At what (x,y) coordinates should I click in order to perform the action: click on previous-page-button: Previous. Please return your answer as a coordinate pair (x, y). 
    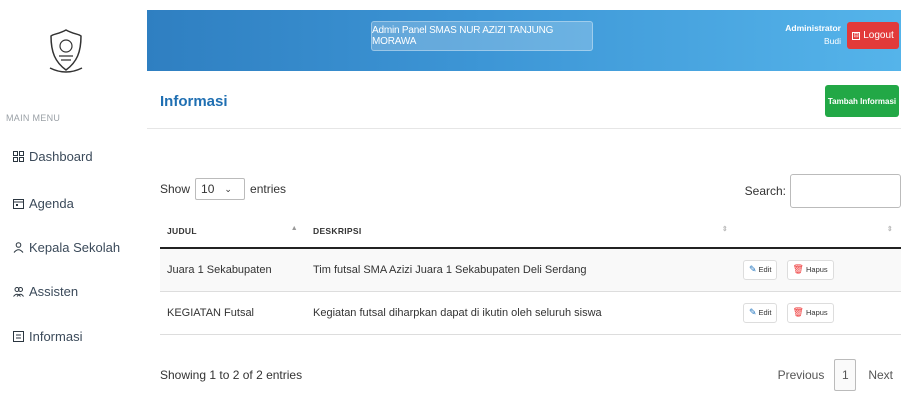
    Looking at the image, I should click on (801, 375).